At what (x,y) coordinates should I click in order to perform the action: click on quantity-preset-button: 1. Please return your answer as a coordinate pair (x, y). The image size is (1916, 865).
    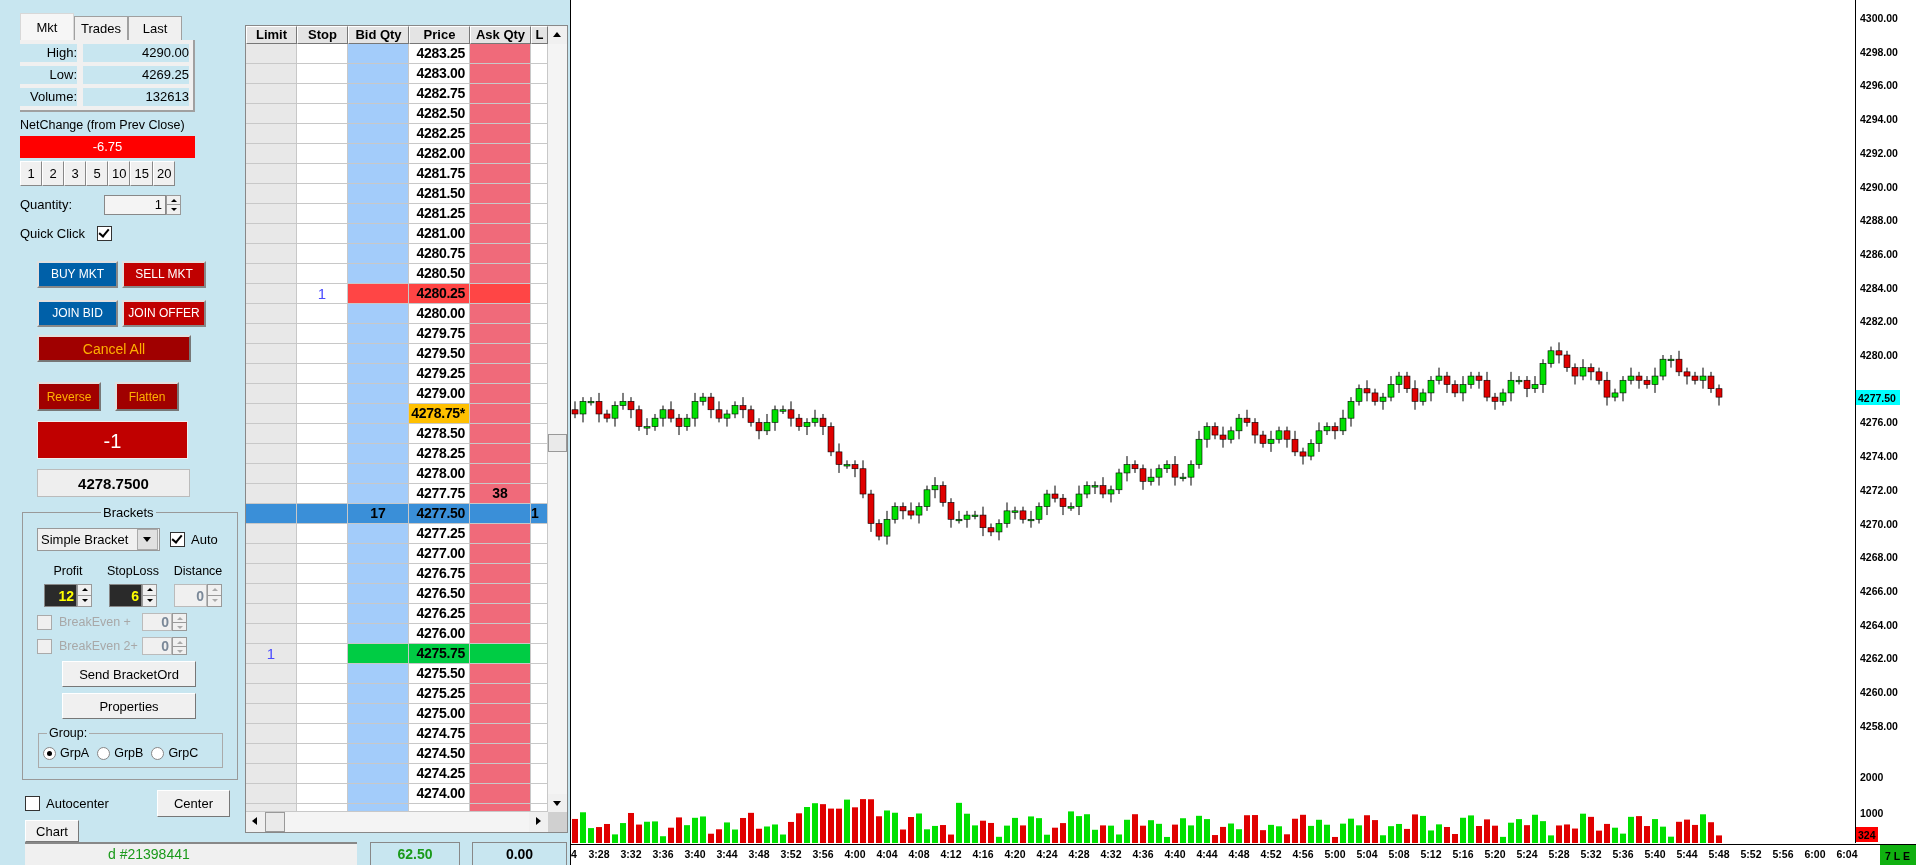
    Looking at the image, I should click on (31, 173).